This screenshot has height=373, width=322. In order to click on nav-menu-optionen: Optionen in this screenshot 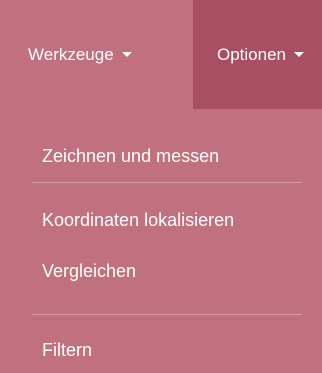, I will do `click(257, 54)`.